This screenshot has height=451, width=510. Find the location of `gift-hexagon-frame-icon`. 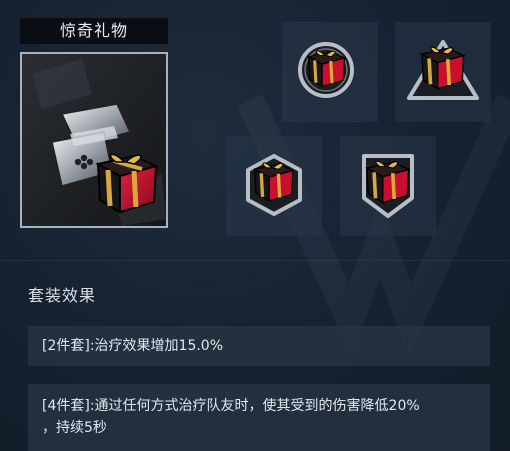

gift-hexagon-frame-icon is located at coordinates (274, 185).